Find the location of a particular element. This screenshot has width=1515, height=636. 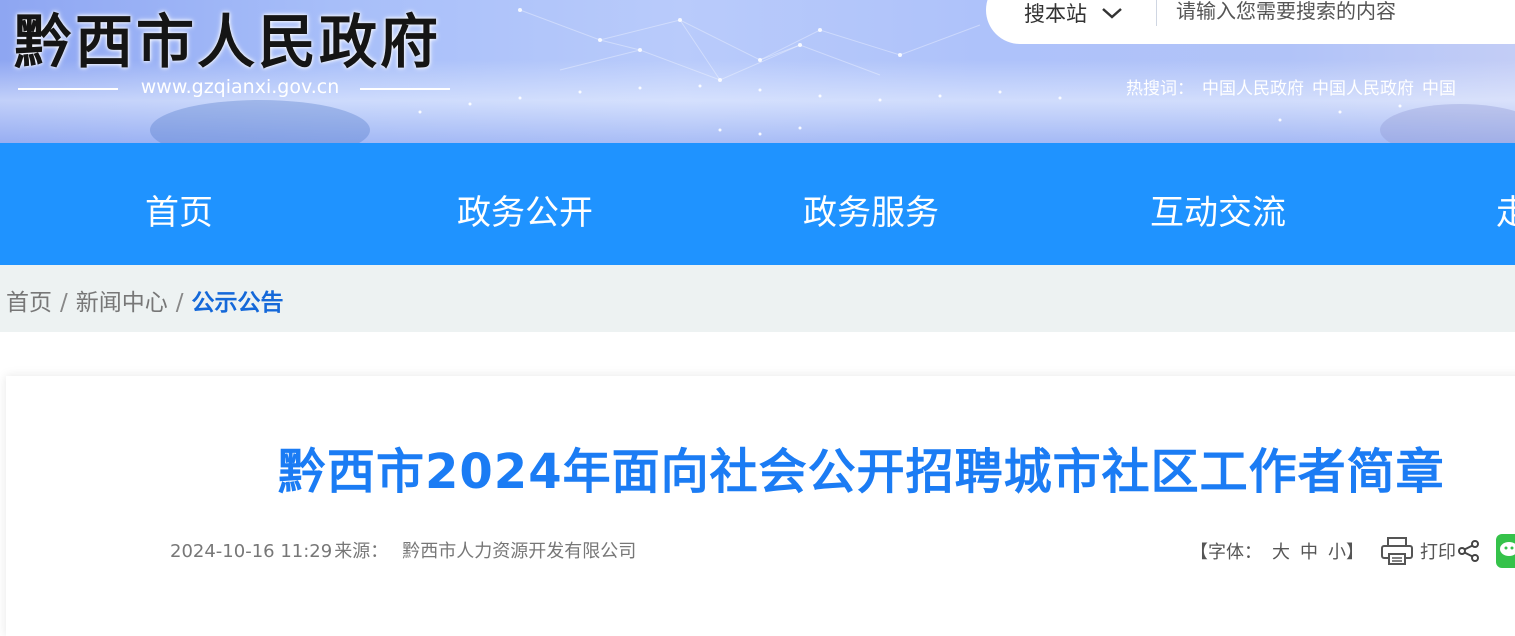

article-title: 黔西市2024年面向社会公开招聘城市社区工作者简章 is located at coordinates (861, 472).